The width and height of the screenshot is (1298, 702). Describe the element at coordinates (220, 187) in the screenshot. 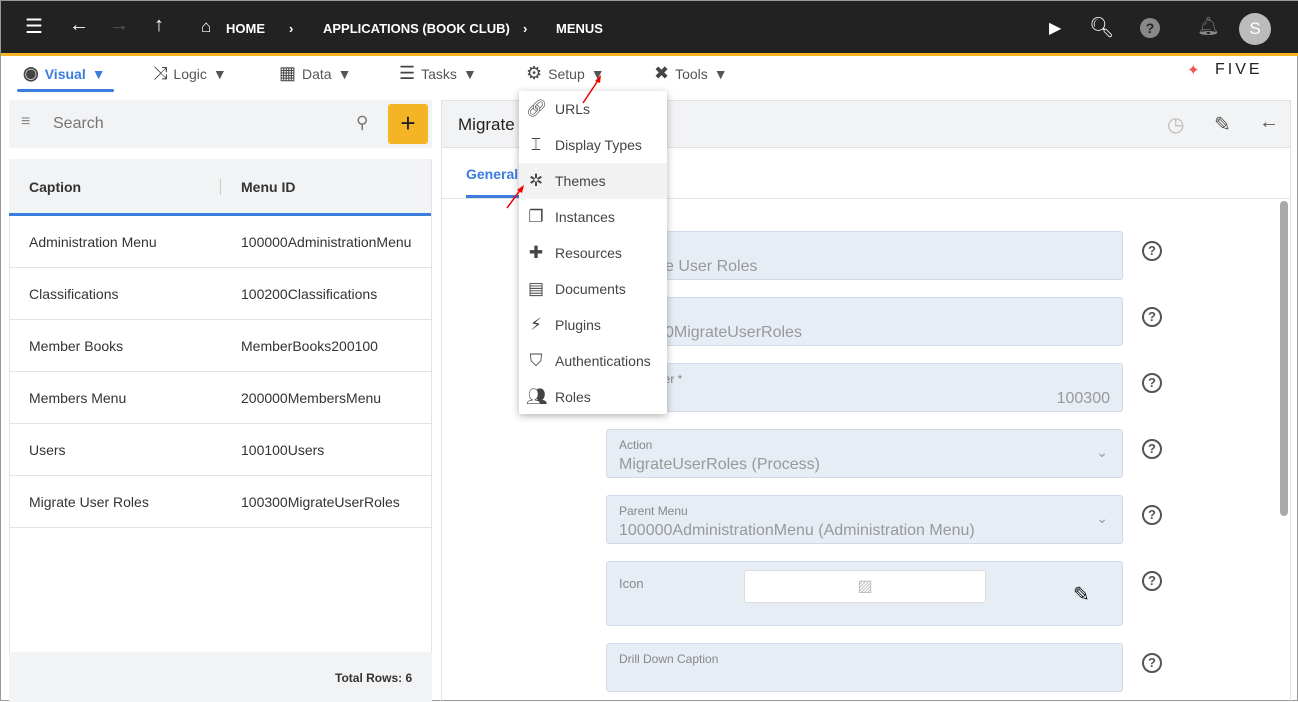

I see `column-divider` at that location.